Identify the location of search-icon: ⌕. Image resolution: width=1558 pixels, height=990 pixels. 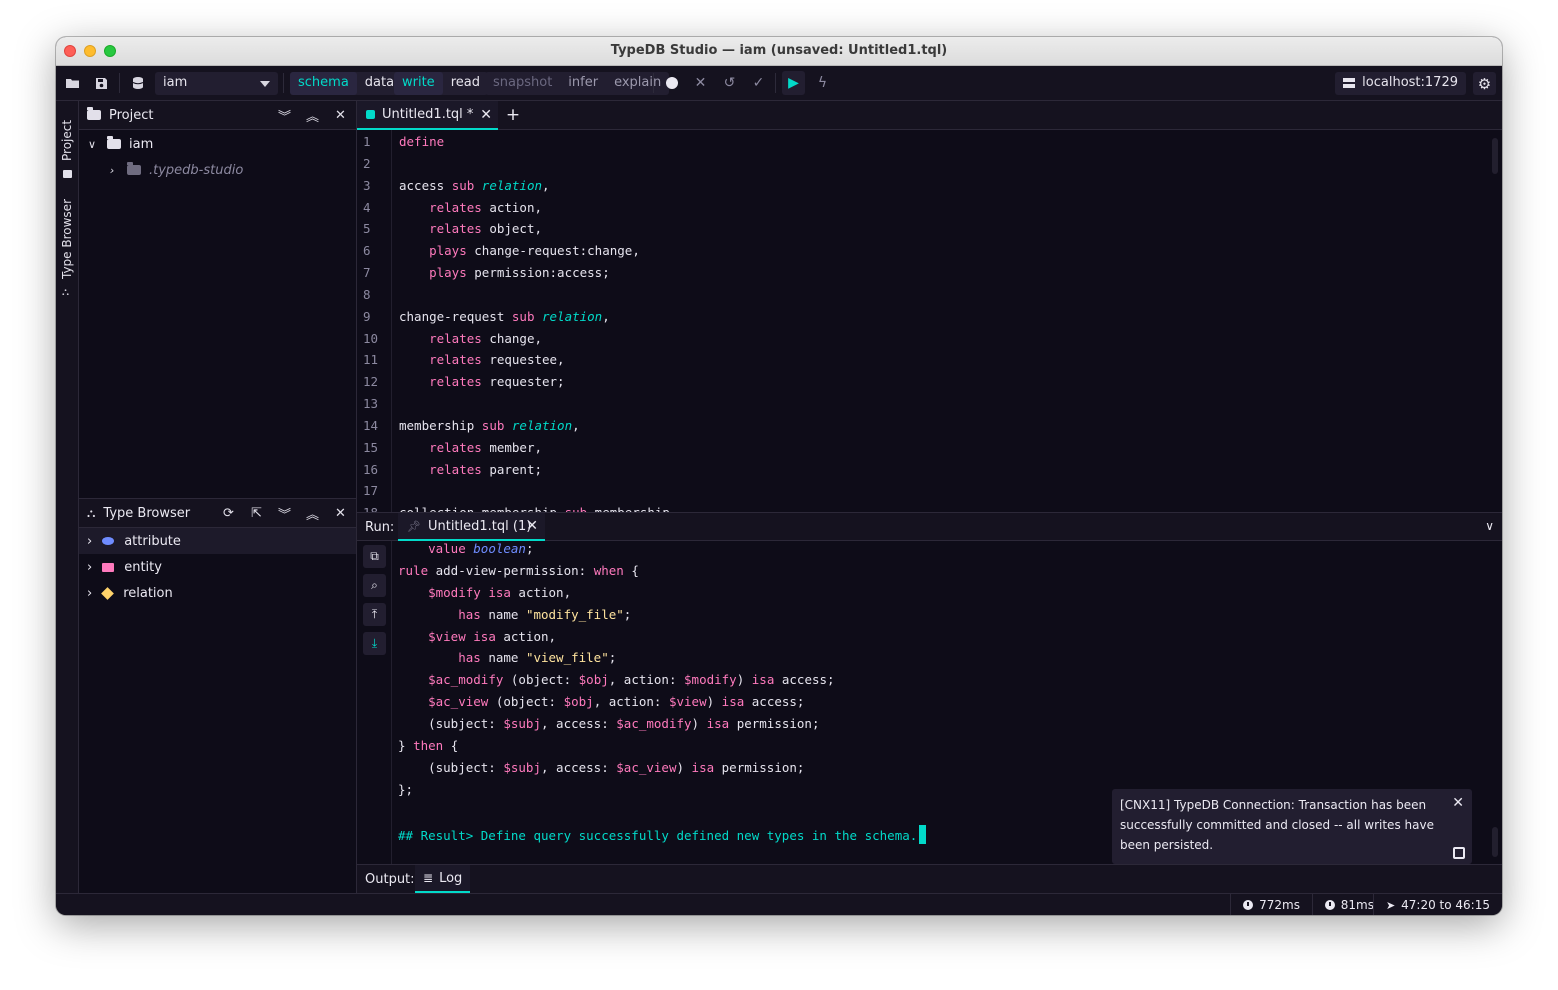
(374, 585).